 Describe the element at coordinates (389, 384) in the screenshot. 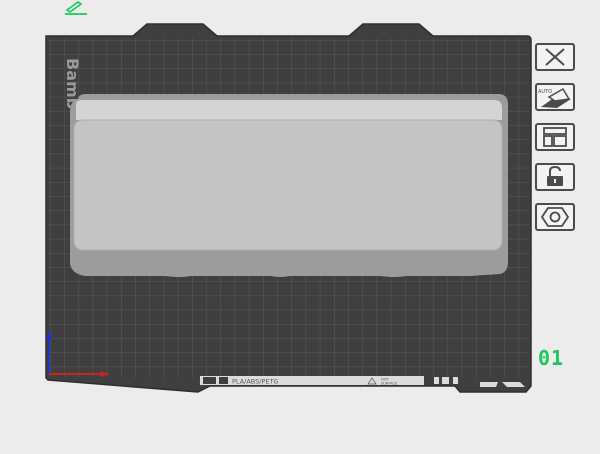

I see `surface-line2-text: SURFACE` at that location.